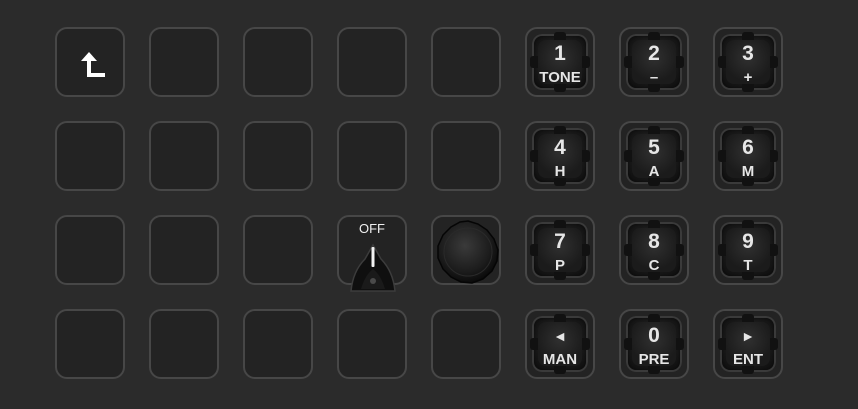  Describe the element at coordinates (560, 171) in the screenshot. I see `key-sub-label: H` at that location.